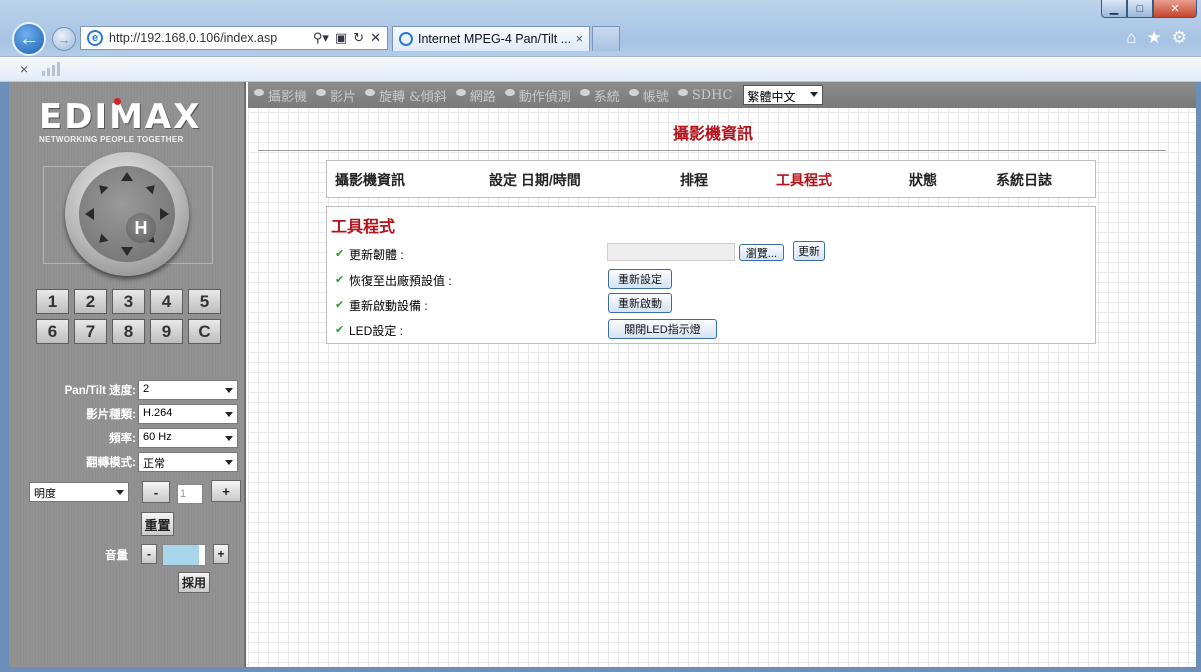  Describe the element at coordinates (120, 117) in the screenshot. I see `logo-brand: EDIMAX` at that location.